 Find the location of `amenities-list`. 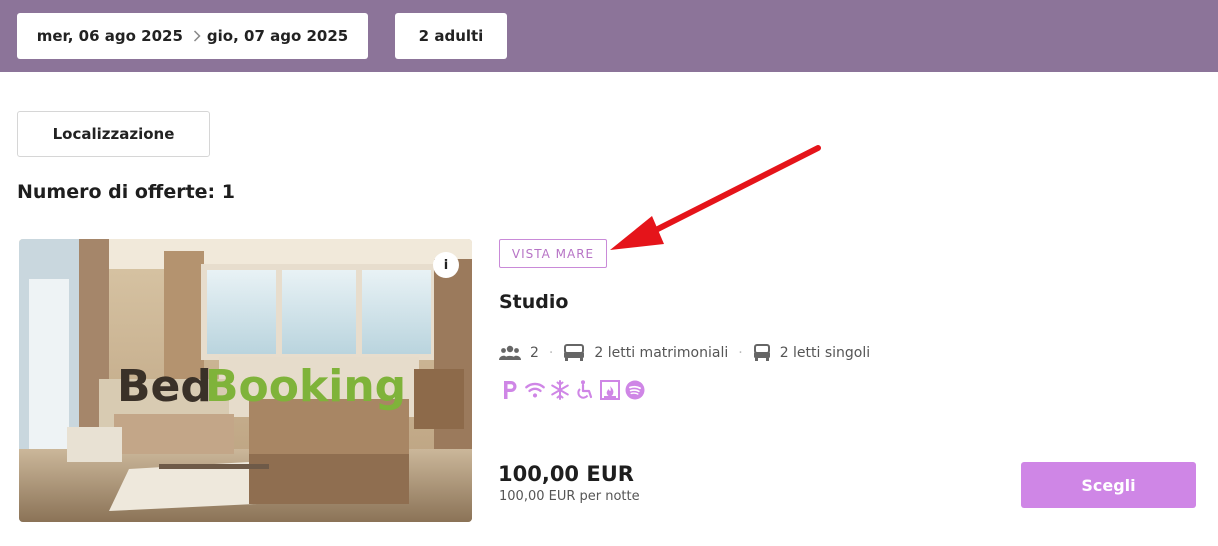

amenities-list is located at coordinates (572, 390).